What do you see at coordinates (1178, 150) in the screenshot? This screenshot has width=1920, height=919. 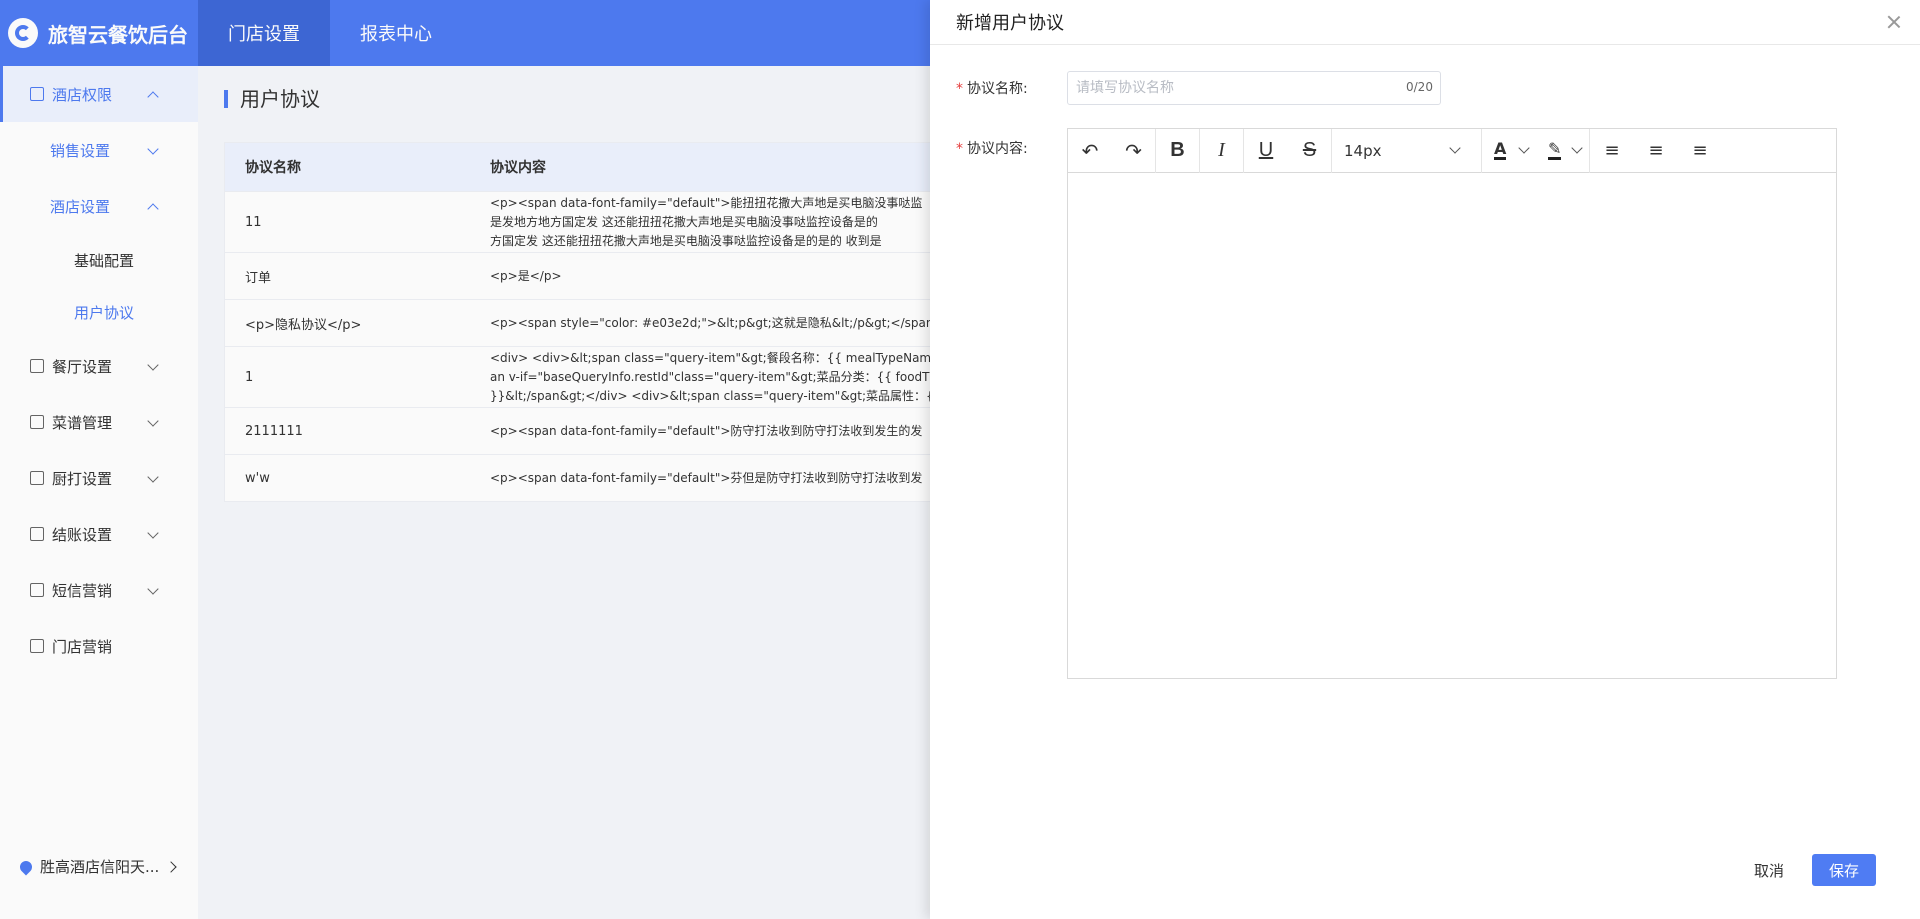 I see `bold-icon: B` at bounding box center [1178, 150].